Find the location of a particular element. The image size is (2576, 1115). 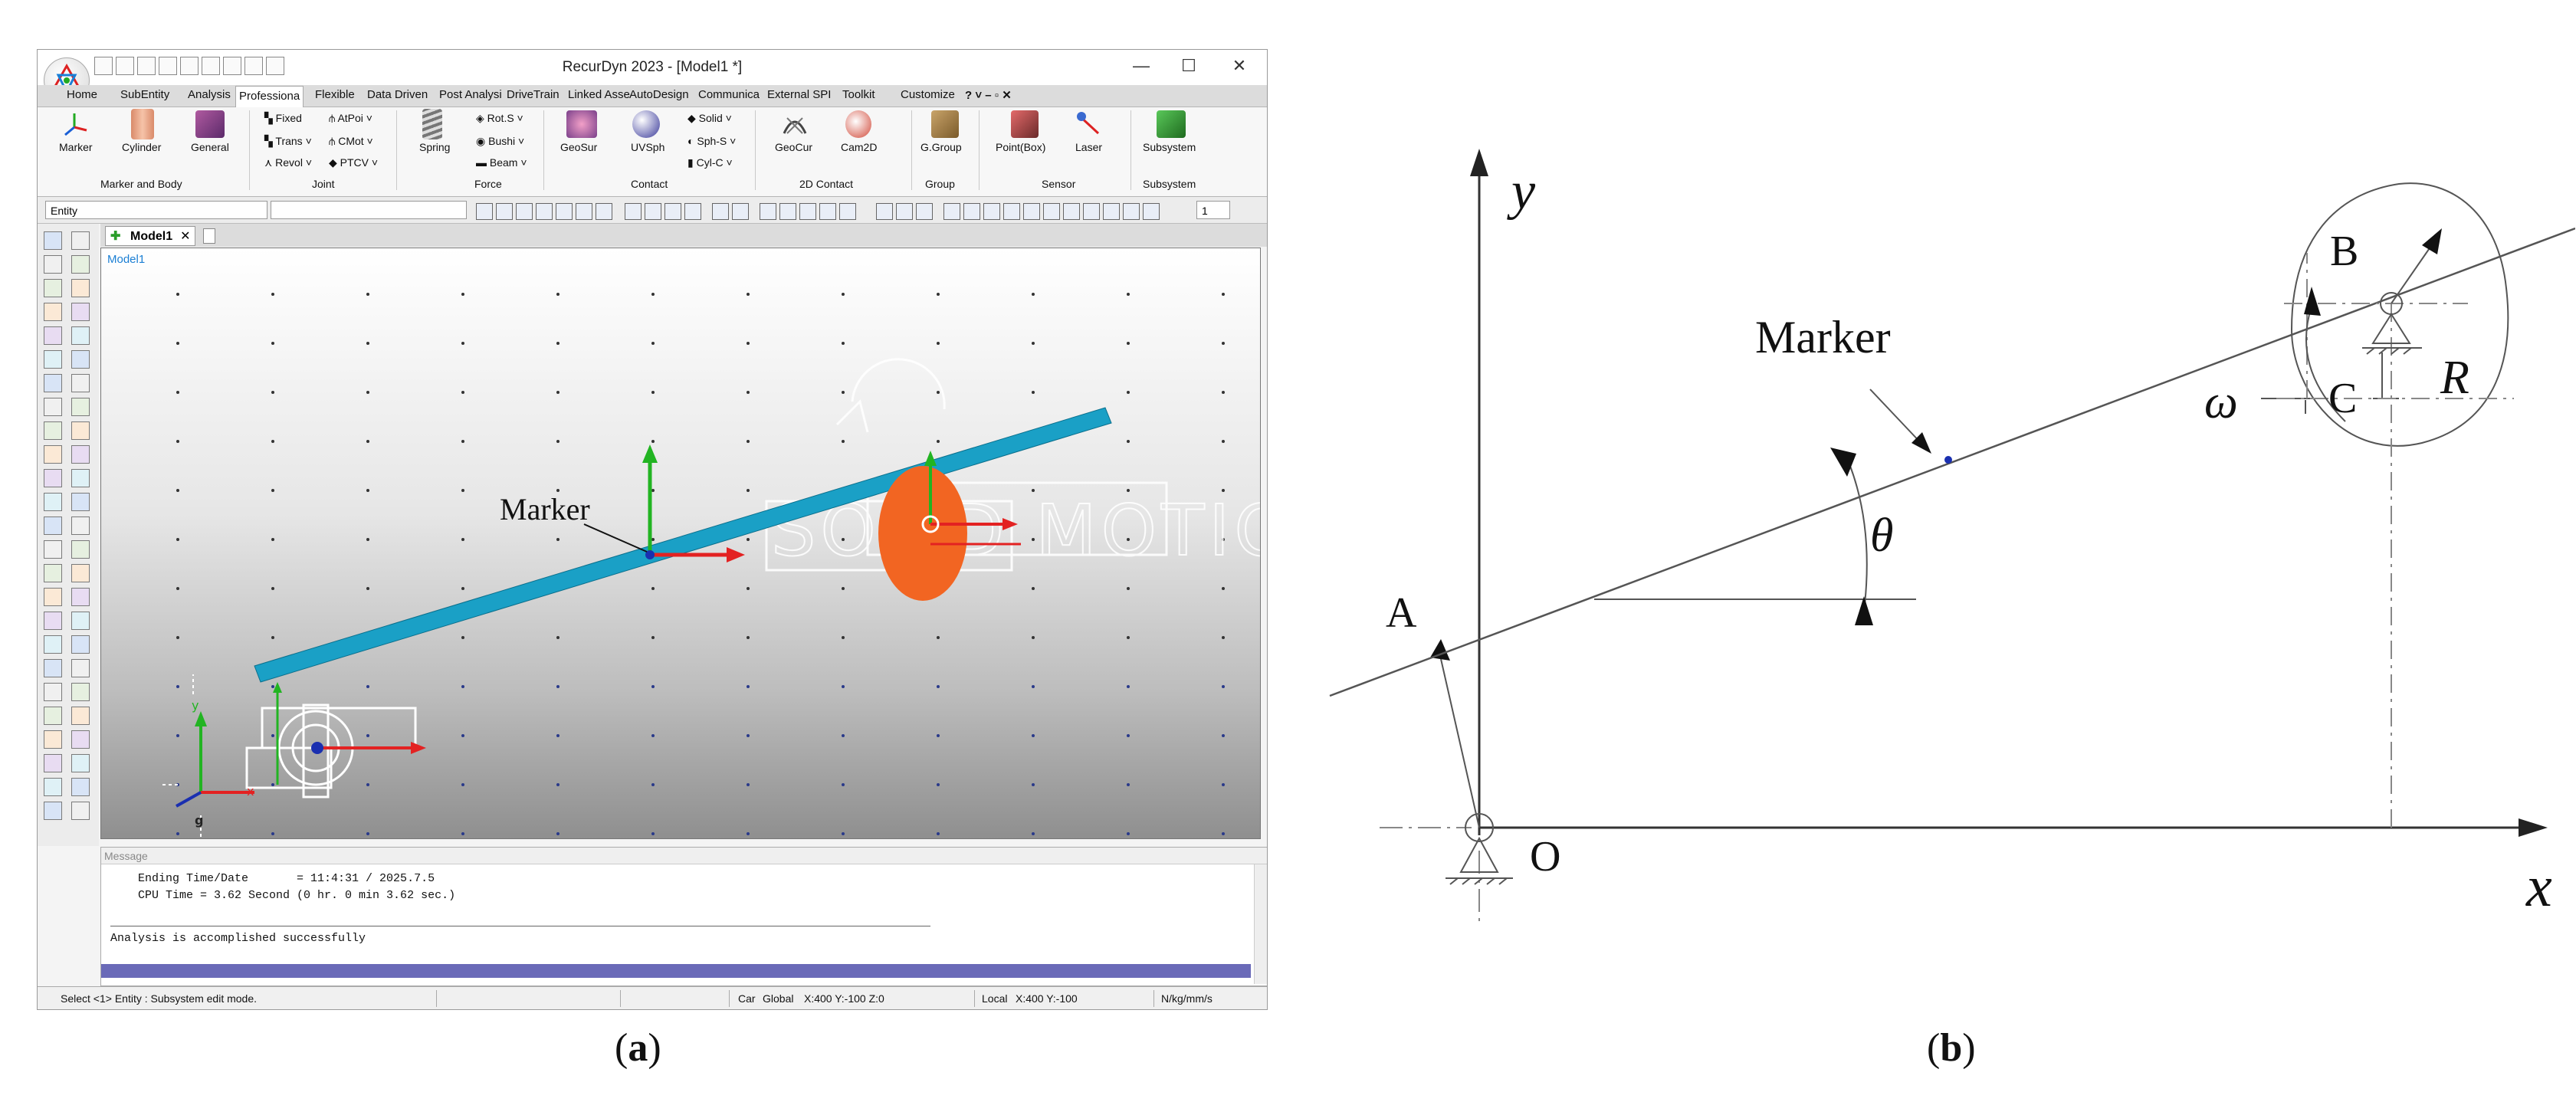

cmotion-joint-button: ⫛ CMot ˅ is located at coordinates (351, 141).